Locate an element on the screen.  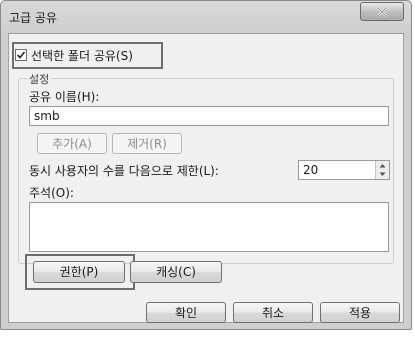
user-limit-label: 동시 사용자의 수를 다음으로 제한(L): is located at coordinates (124, 171).